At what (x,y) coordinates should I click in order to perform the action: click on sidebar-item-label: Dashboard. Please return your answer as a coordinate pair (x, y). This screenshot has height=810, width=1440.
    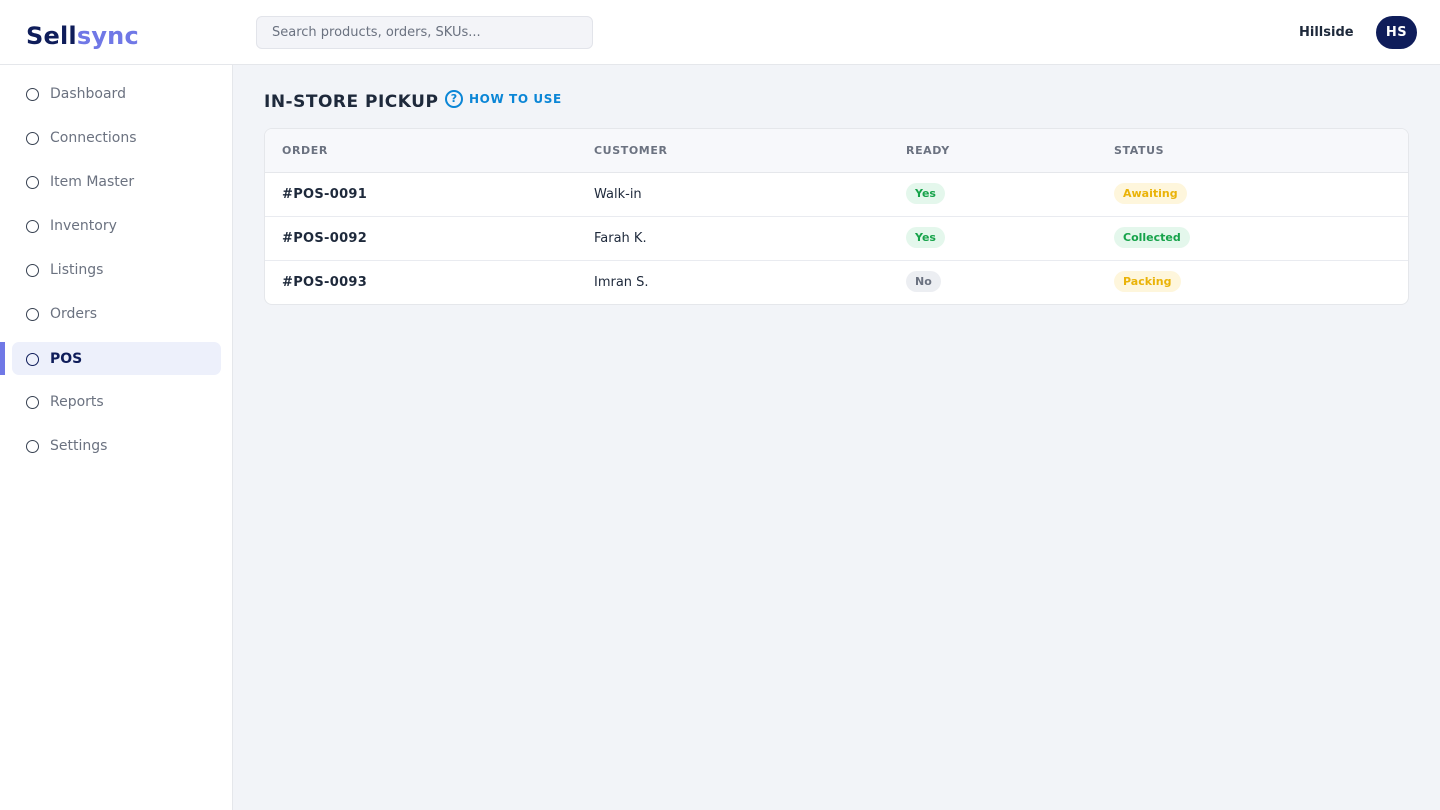
    Looking at the image, I should click on (88, 94).